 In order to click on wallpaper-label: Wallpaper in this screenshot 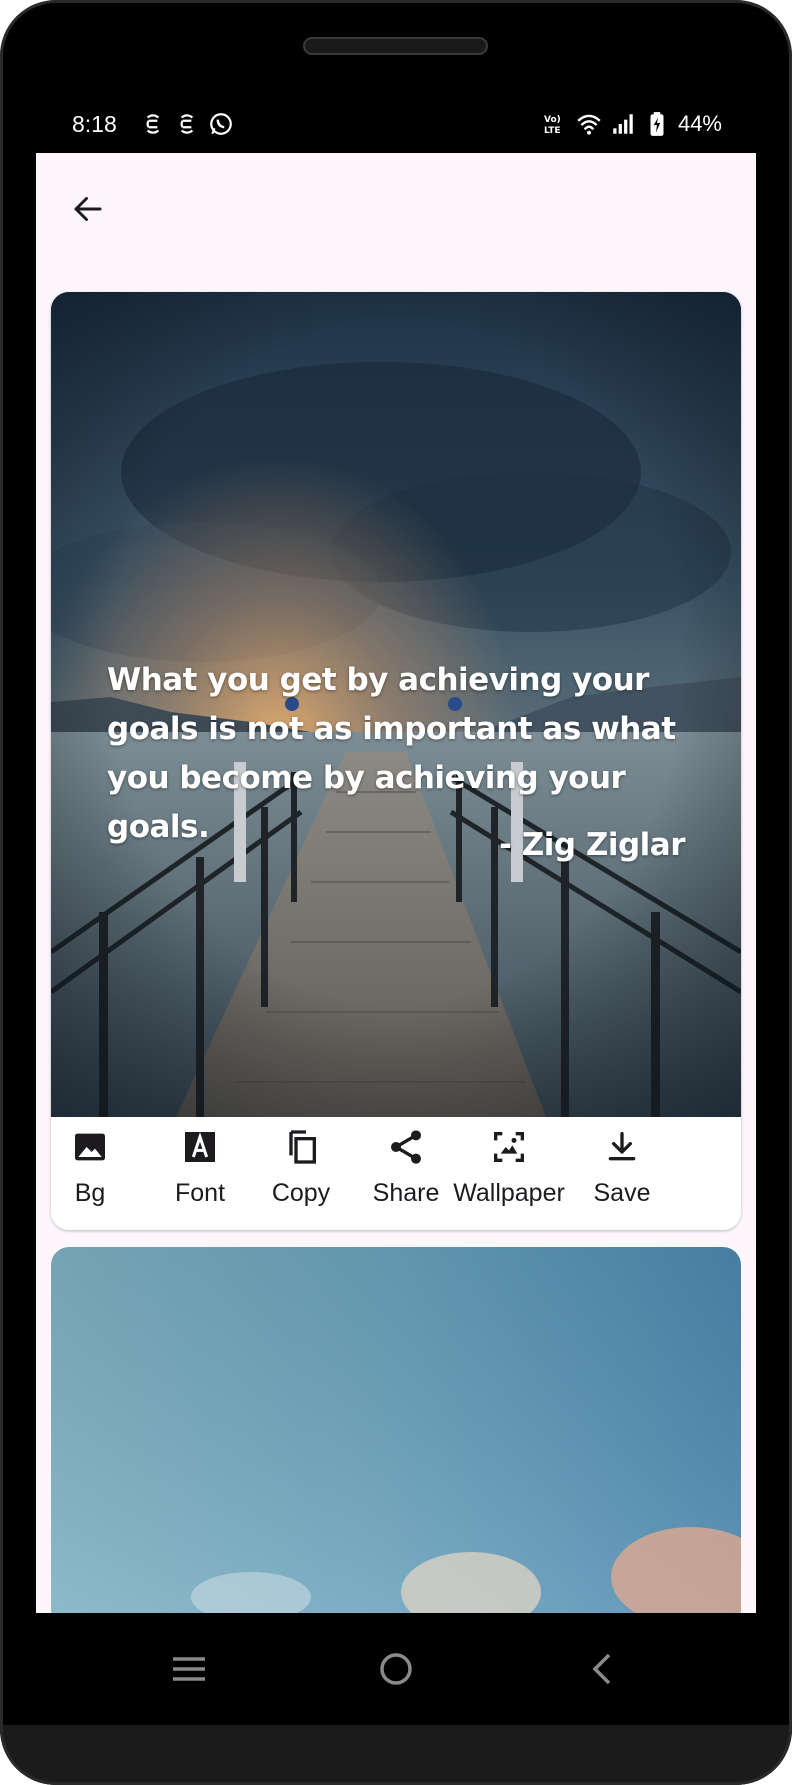, I will do `click(509, 1193)`.